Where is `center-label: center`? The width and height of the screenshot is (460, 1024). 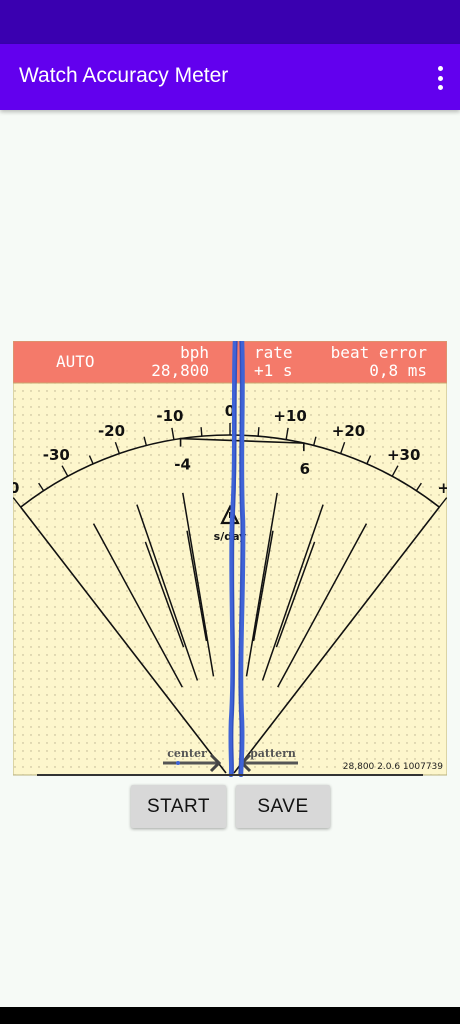 center-label: center is located at coordinates (187, 753).